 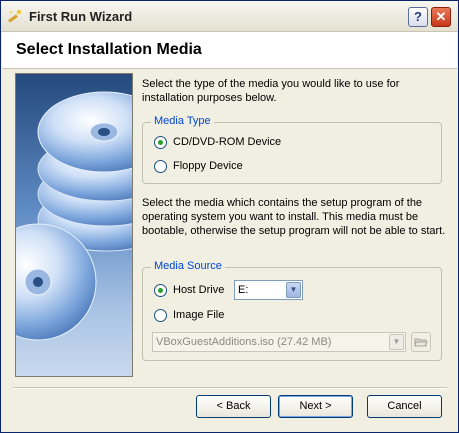 I want to click on button-separator, so click(x=230, y=388).